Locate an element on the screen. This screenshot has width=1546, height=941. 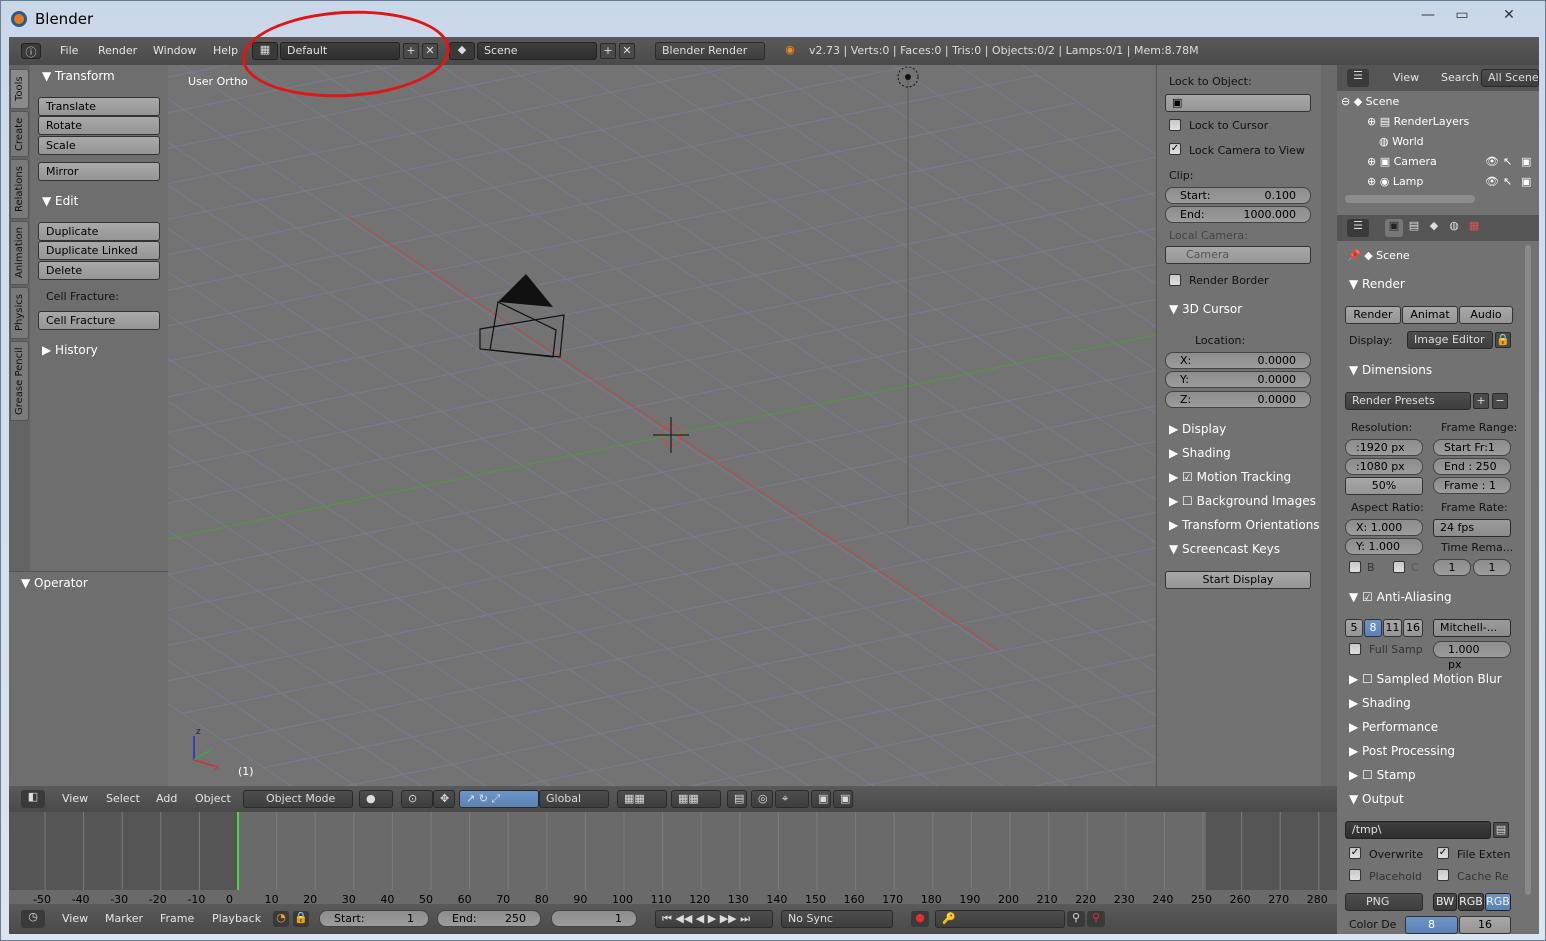
time-new-field: 1 is located at coordinates (1492, 567).